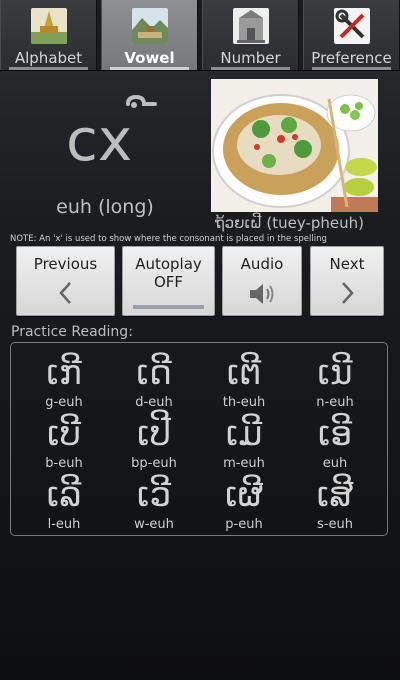  I want to click on autoplay-label: Autoplay, so click(168, 264).